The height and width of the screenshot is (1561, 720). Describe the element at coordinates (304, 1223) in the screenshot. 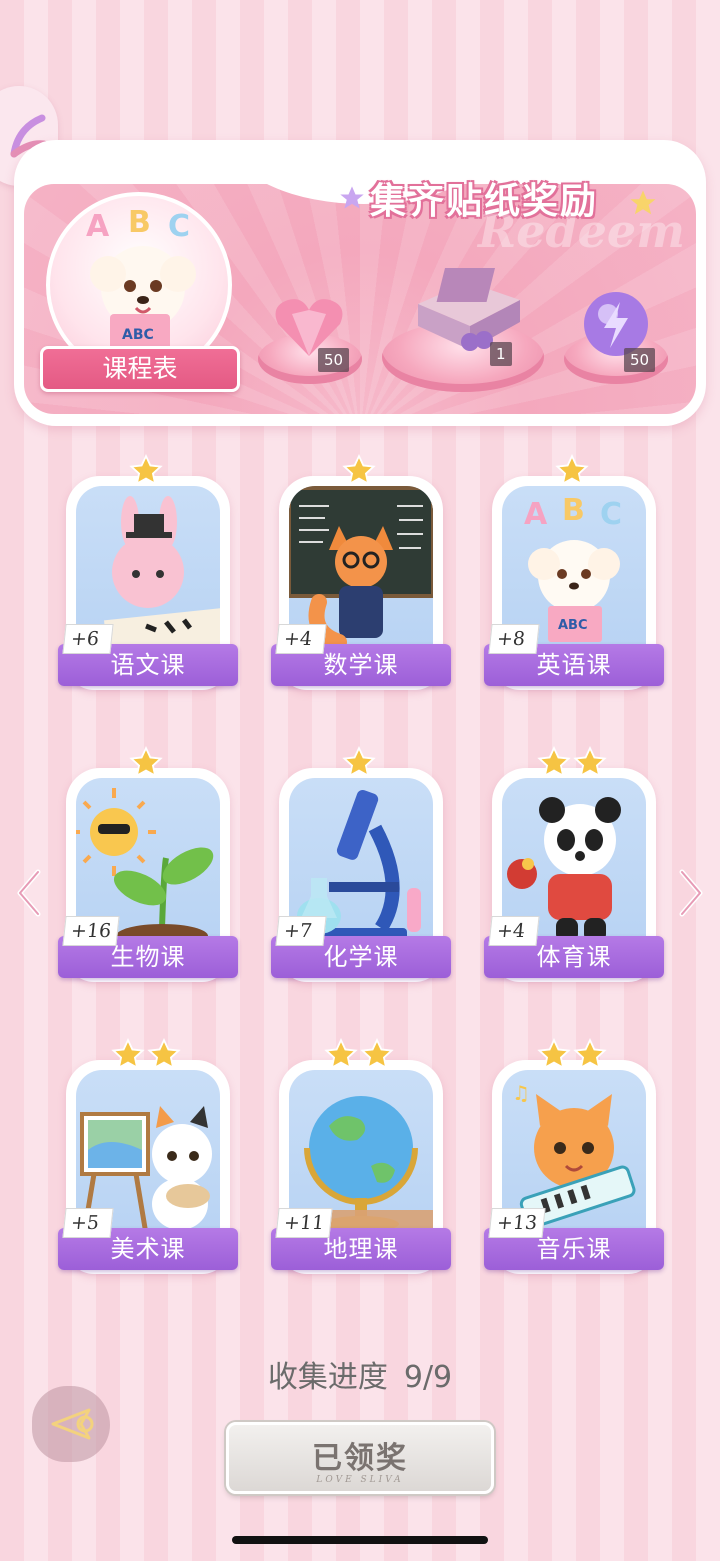

I see `sticker-count-badge: +11` at that location.